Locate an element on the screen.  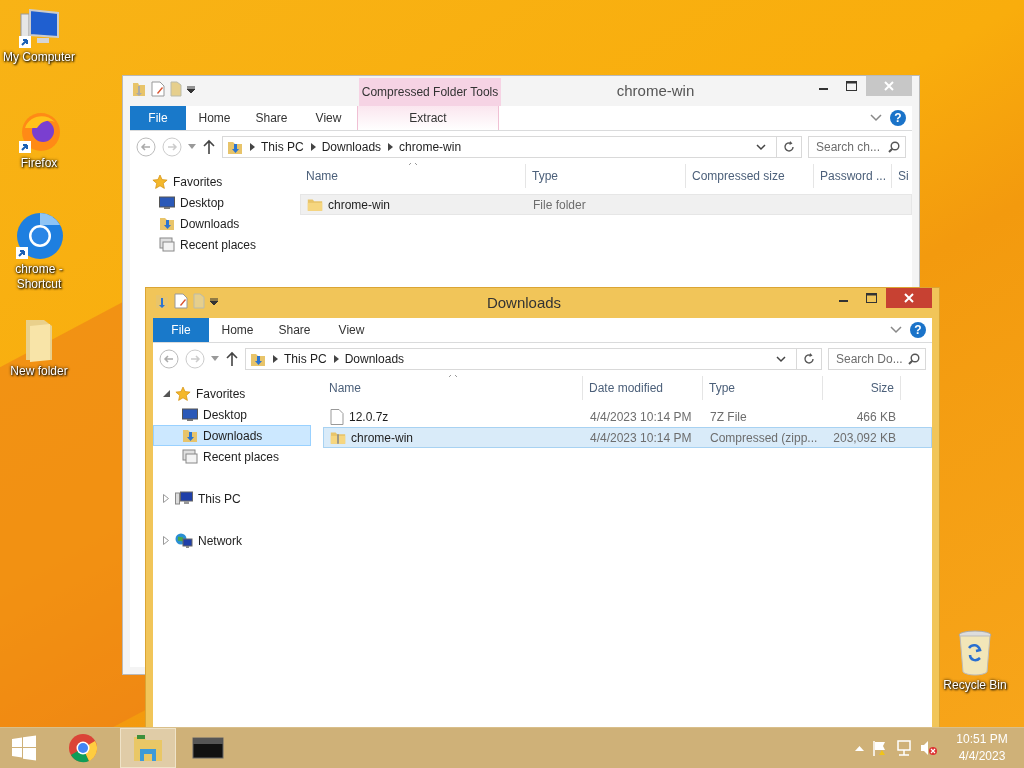
file-cell: File folder is located at coordinates (559, 204).